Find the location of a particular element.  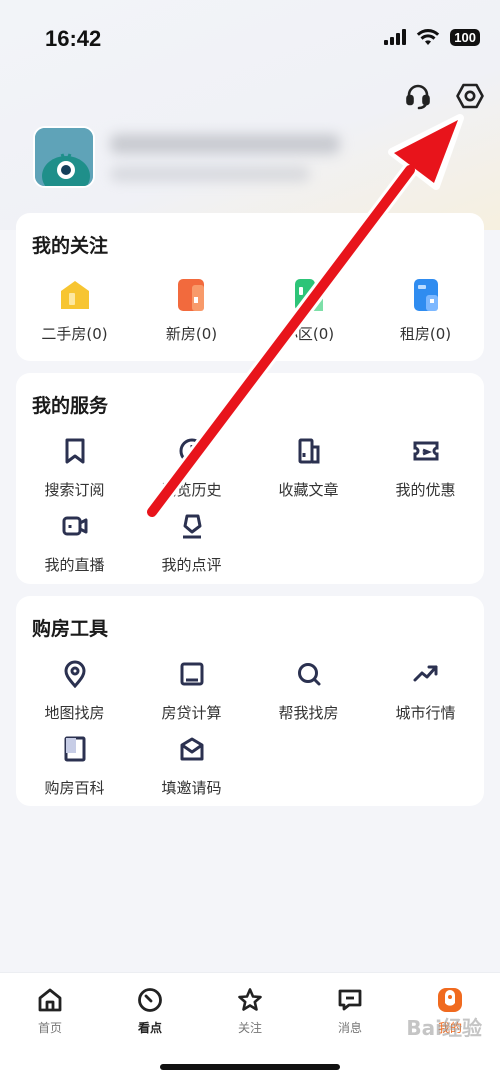

section-title: 购房工具 is located at coordinates (70, 629).